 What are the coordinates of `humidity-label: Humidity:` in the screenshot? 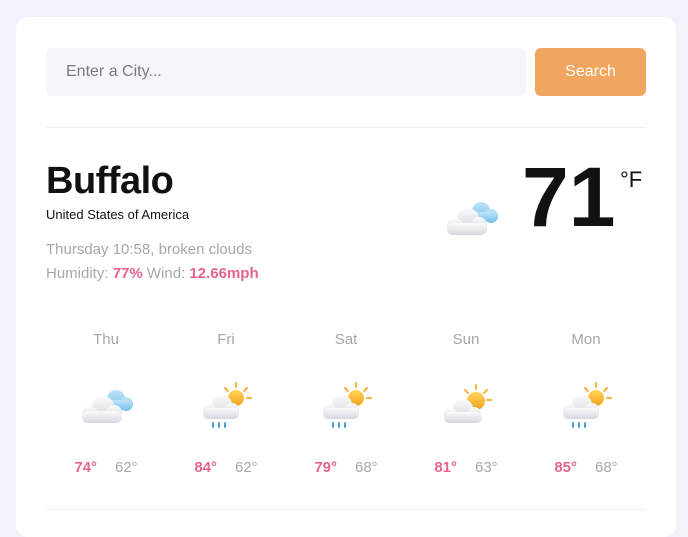 It's located at (77, 273).